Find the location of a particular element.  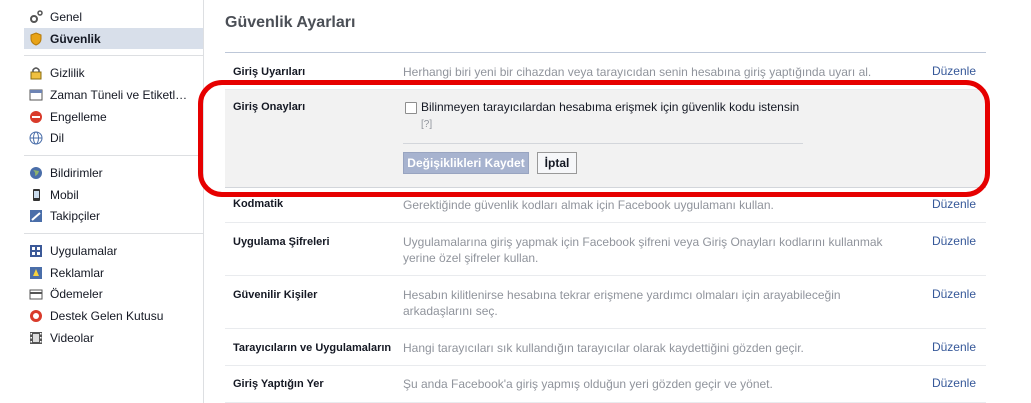

setting-label: Giriş Yaptığın Yer is located at coordinates (278, 384).